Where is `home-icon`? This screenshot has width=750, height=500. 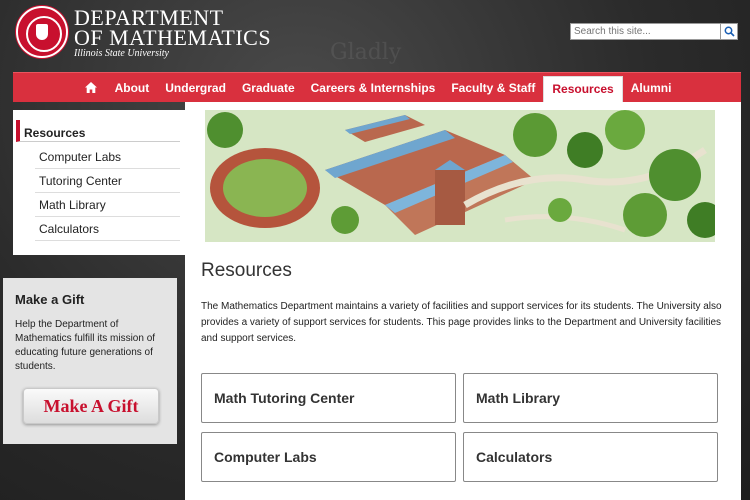 home-icon is located at coordinates (90, 87).